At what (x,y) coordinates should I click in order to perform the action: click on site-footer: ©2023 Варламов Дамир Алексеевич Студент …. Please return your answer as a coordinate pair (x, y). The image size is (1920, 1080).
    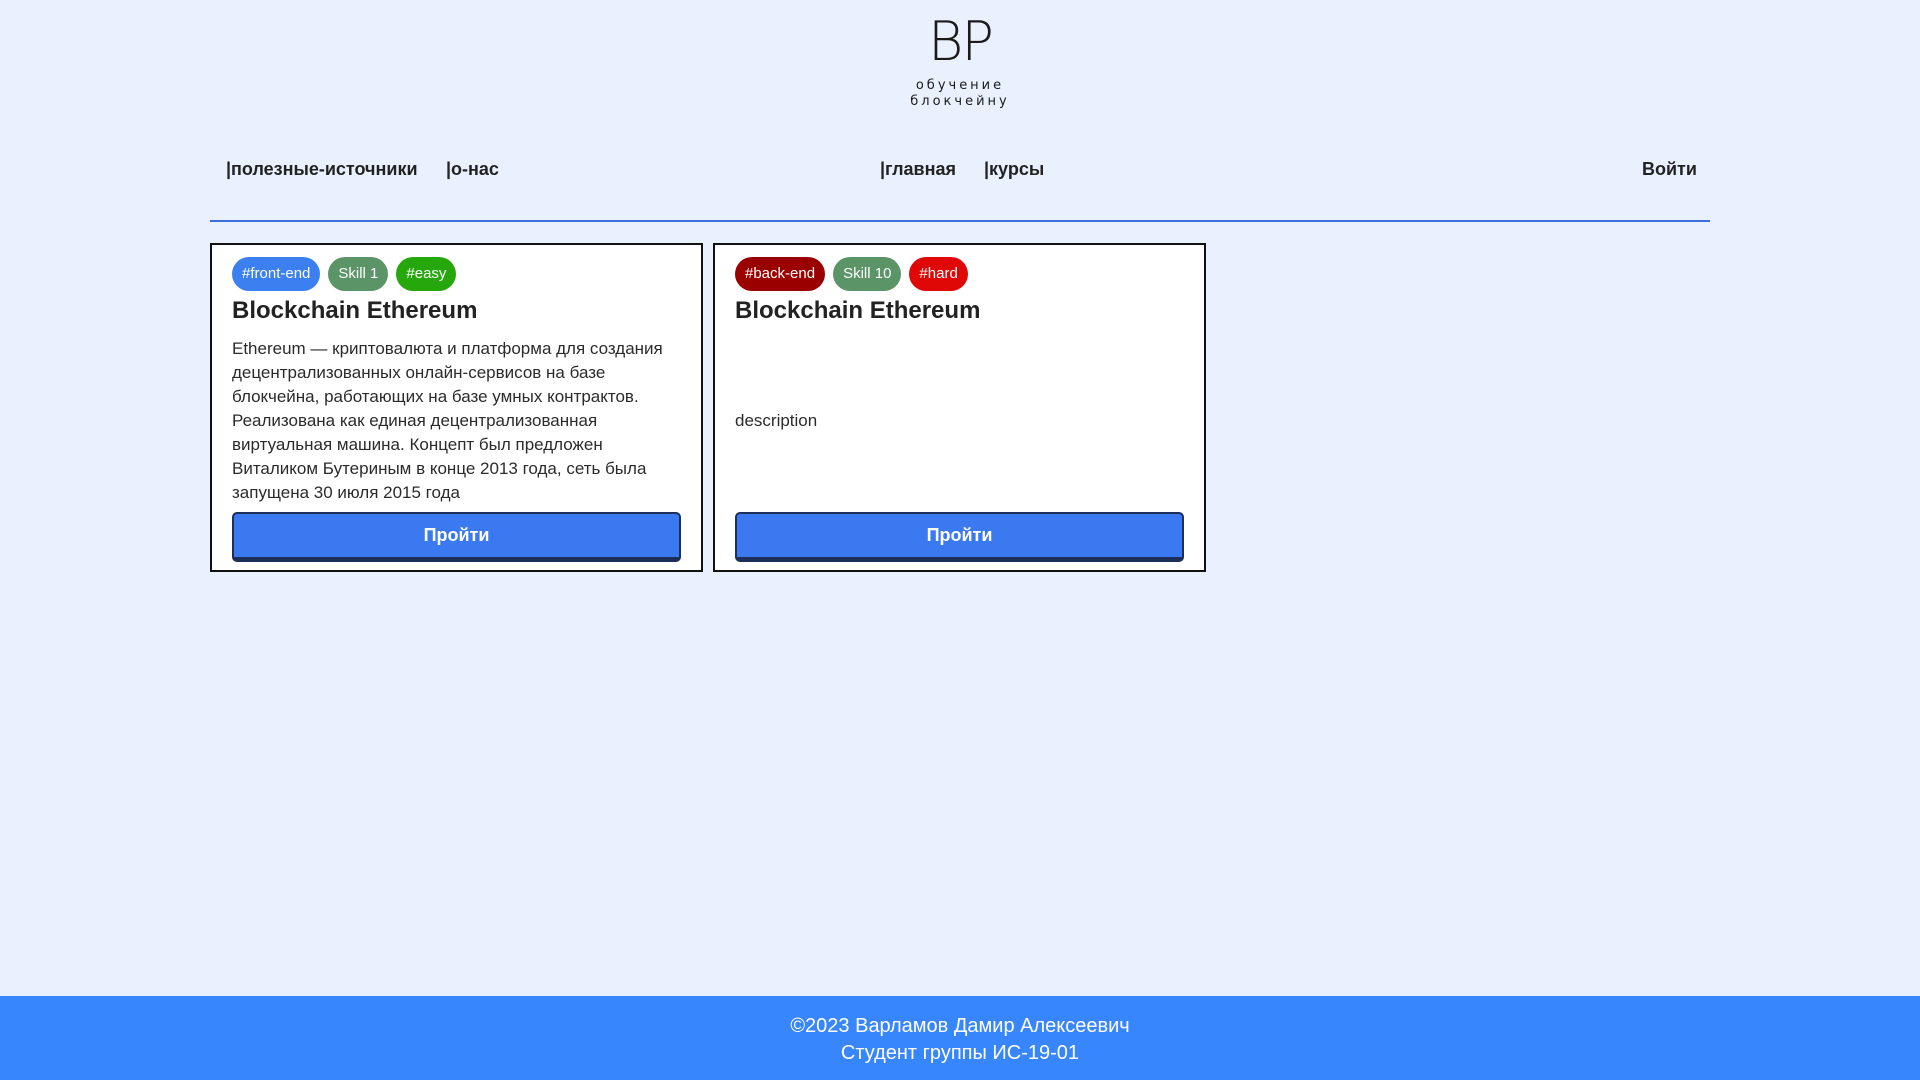
    Looking at the image, I should click on (960, 1038).